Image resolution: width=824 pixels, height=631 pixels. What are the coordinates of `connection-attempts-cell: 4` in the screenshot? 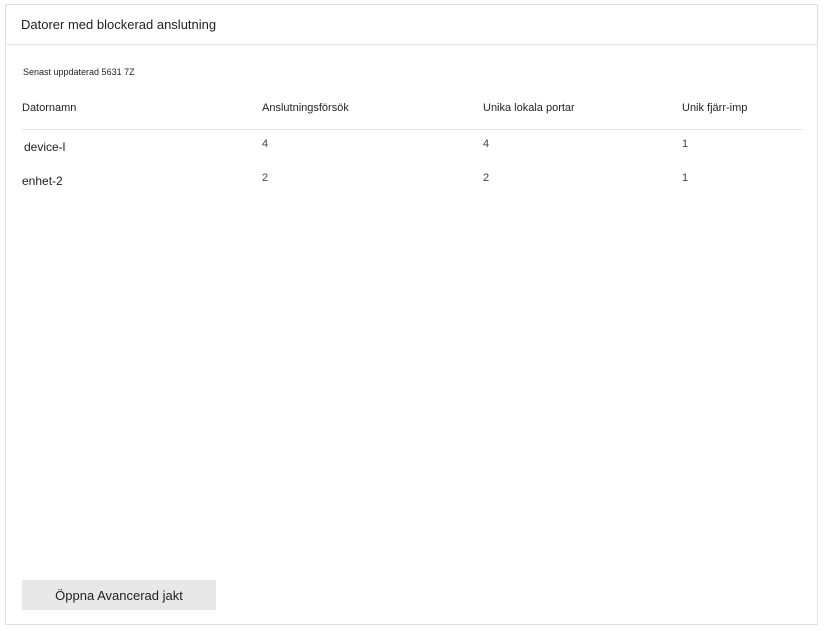 It's located at (265, 144).